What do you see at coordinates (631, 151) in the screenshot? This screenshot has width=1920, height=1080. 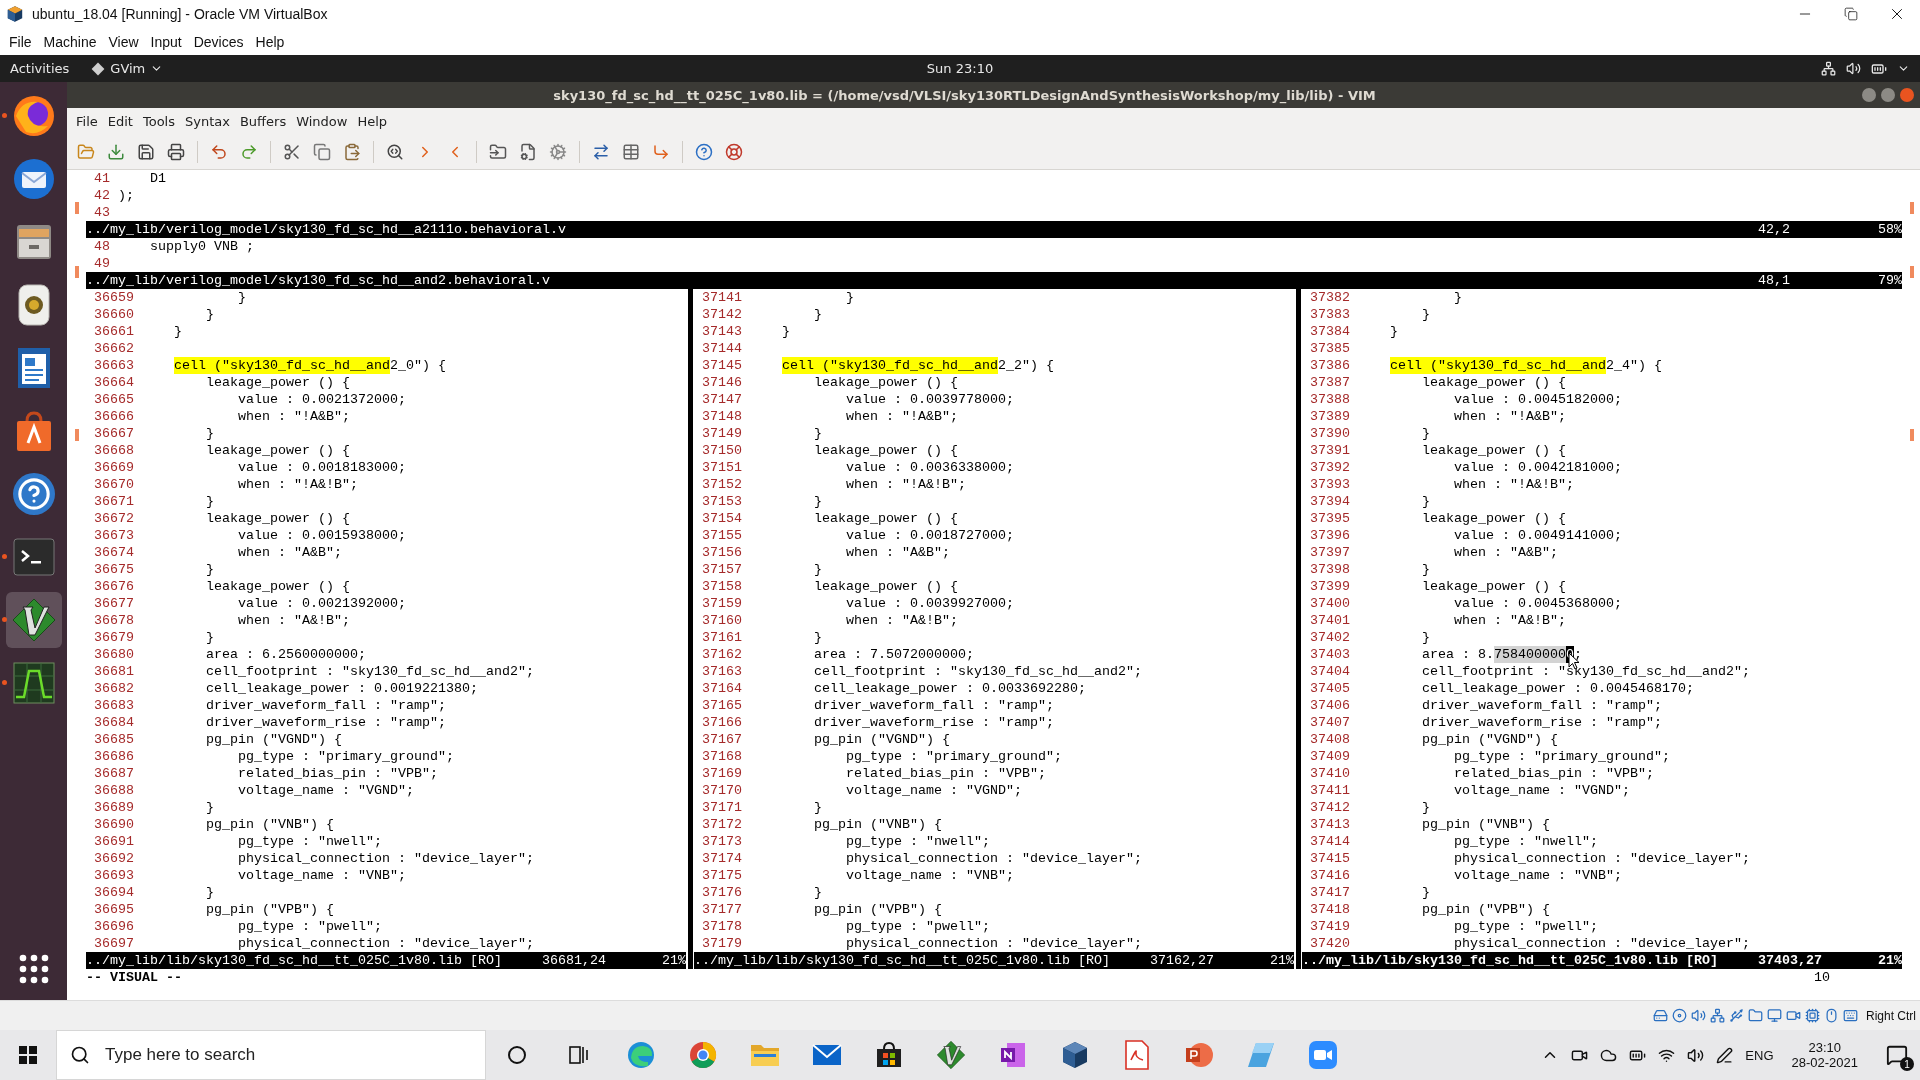 I see `table-icon` at bounding box center [631, 151].